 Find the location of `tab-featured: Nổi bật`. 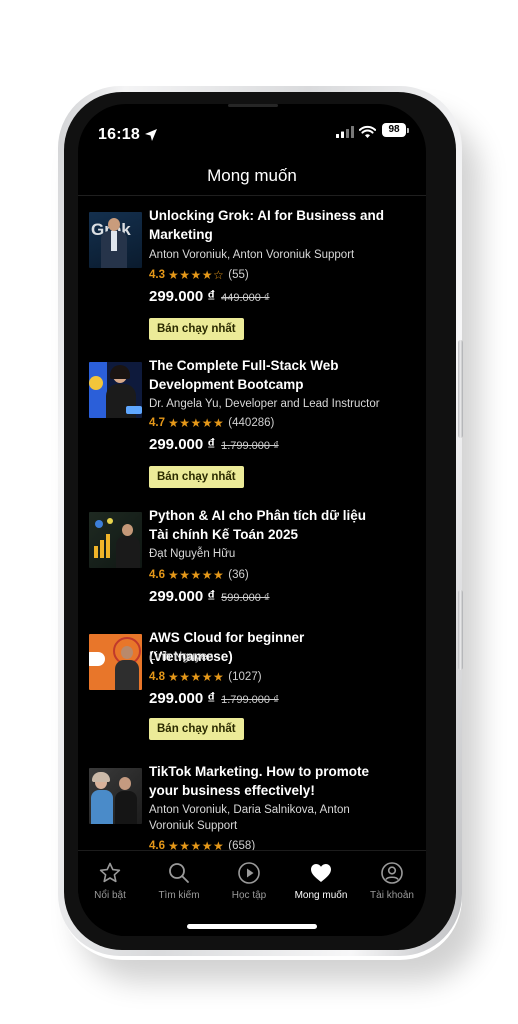

tab-featured: Nổi bật is located at coordinates (110, 881).